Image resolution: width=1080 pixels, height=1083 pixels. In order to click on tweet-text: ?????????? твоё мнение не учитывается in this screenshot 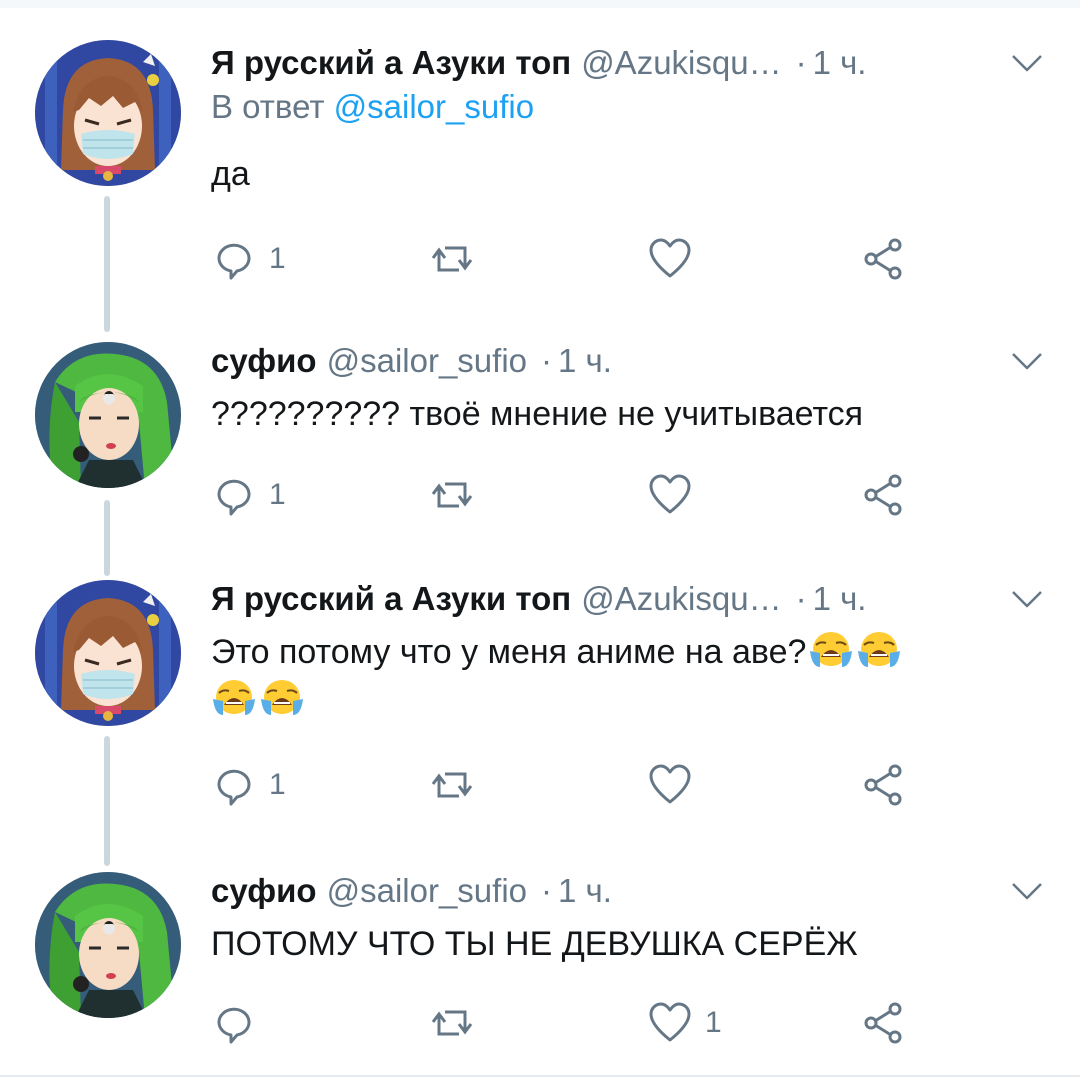, I will do `click(537, 414)`.